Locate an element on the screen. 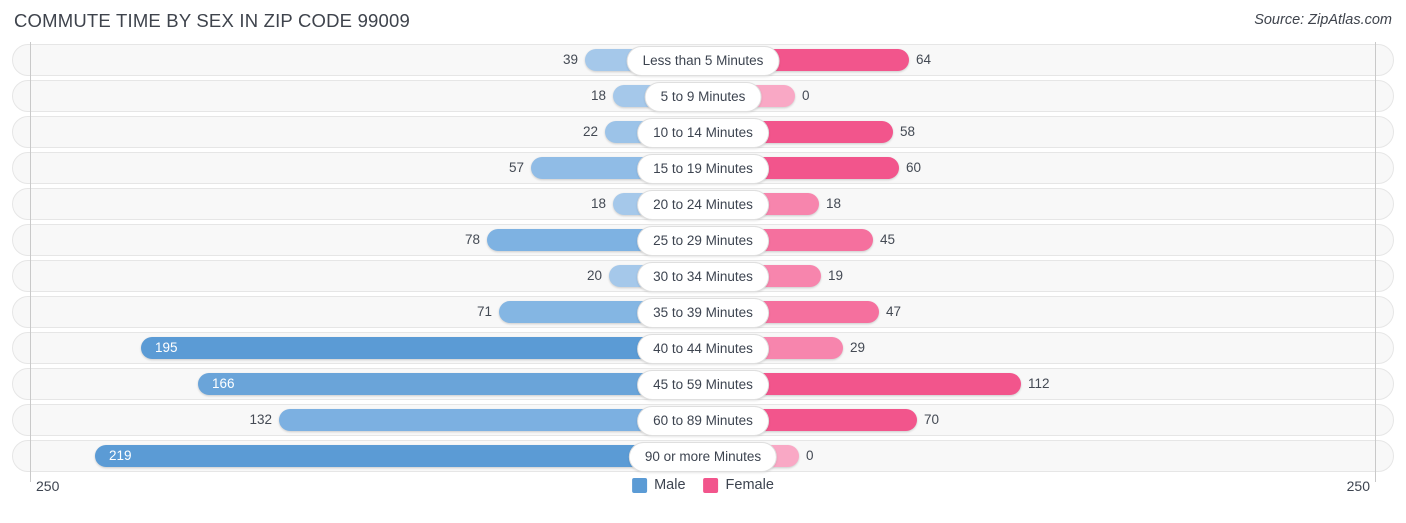 The height and width of the screenshot is (523, 1406). bar-value-female: 58 is located at coordinates (908, 131).